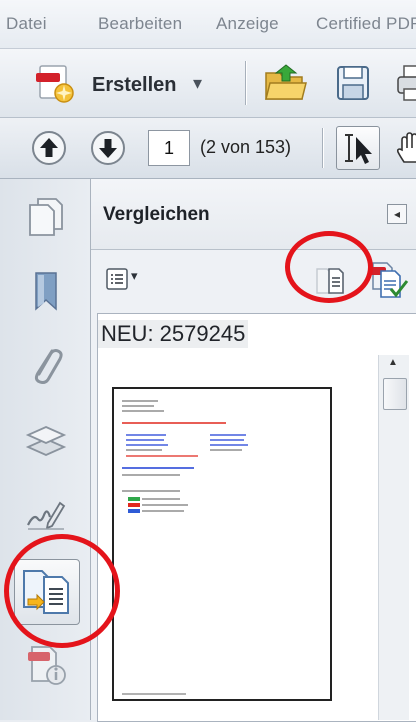 The image size is (416, 722). Describe the element at coordinates (140, 24) in the screenshot. I see `menu-item-bearbeiten: Bearbeiten` at that location.